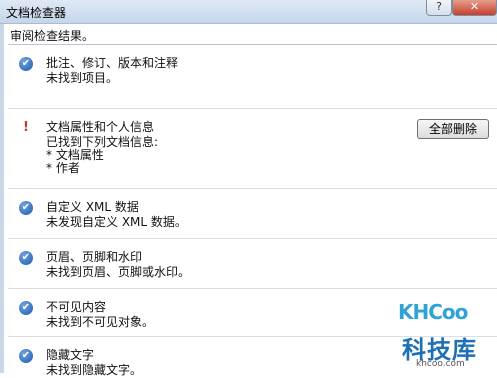 Image resolution: width=497 pixels, height=378 pixels. I want to click on section-result: 未找到项目。, so click(82, 78).